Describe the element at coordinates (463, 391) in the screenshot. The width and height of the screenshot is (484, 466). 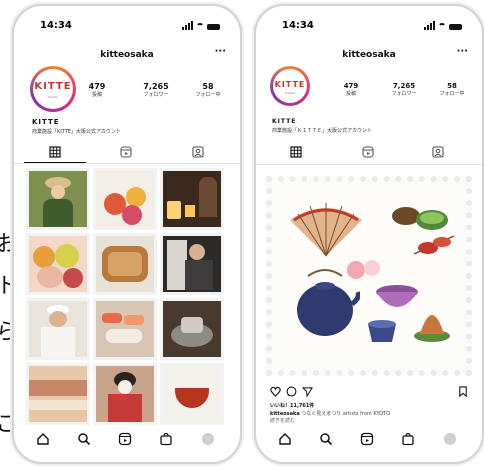
I see `bookmark-icon` at that location.